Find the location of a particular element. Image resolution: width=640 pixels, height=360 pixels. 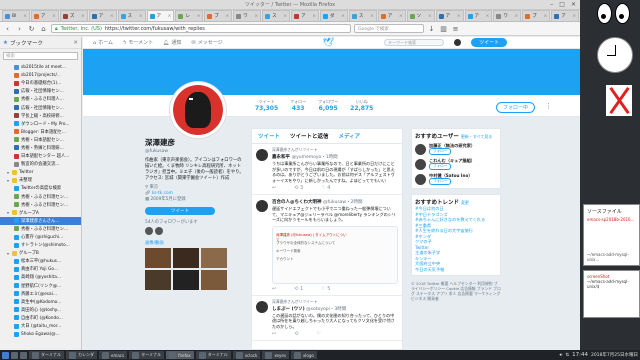

tweet-author: しまぷー (ウソ) is located at coordinates (288, 309).